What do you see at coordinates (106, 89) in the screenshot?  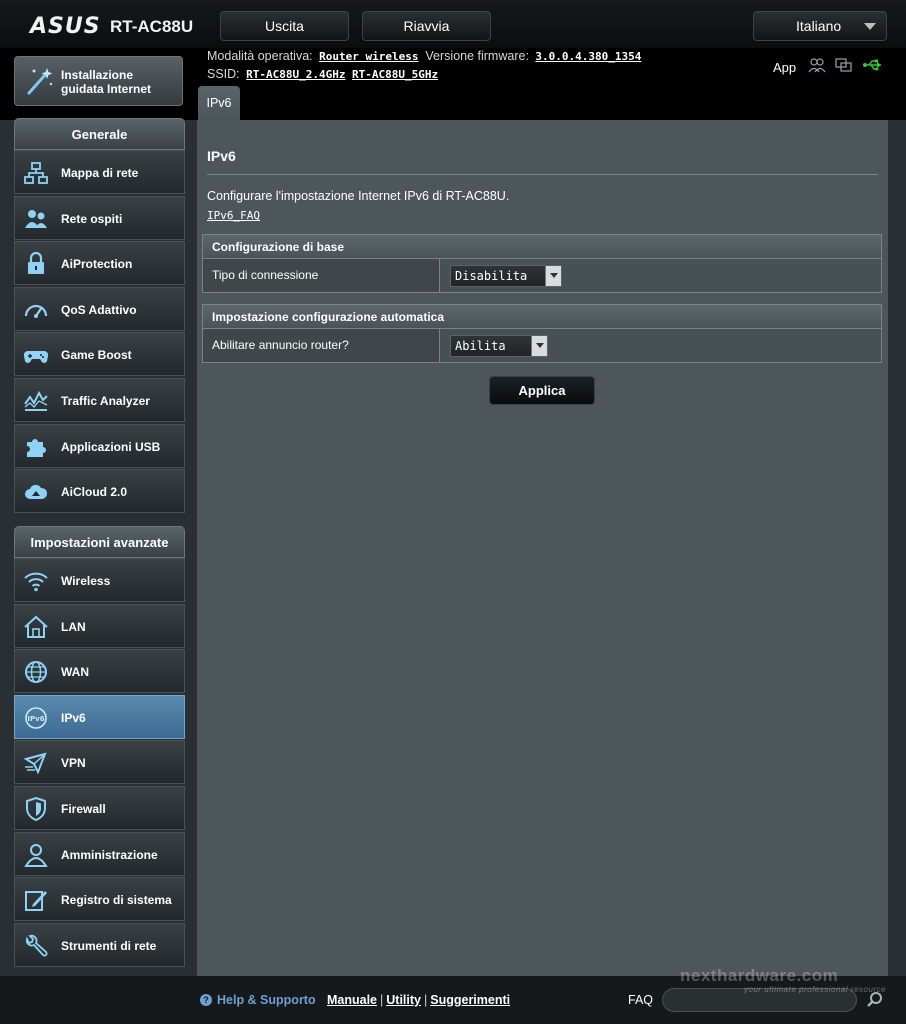 I see `wizard-label-line2: guidata Internet` at bounding box center [106, 89].